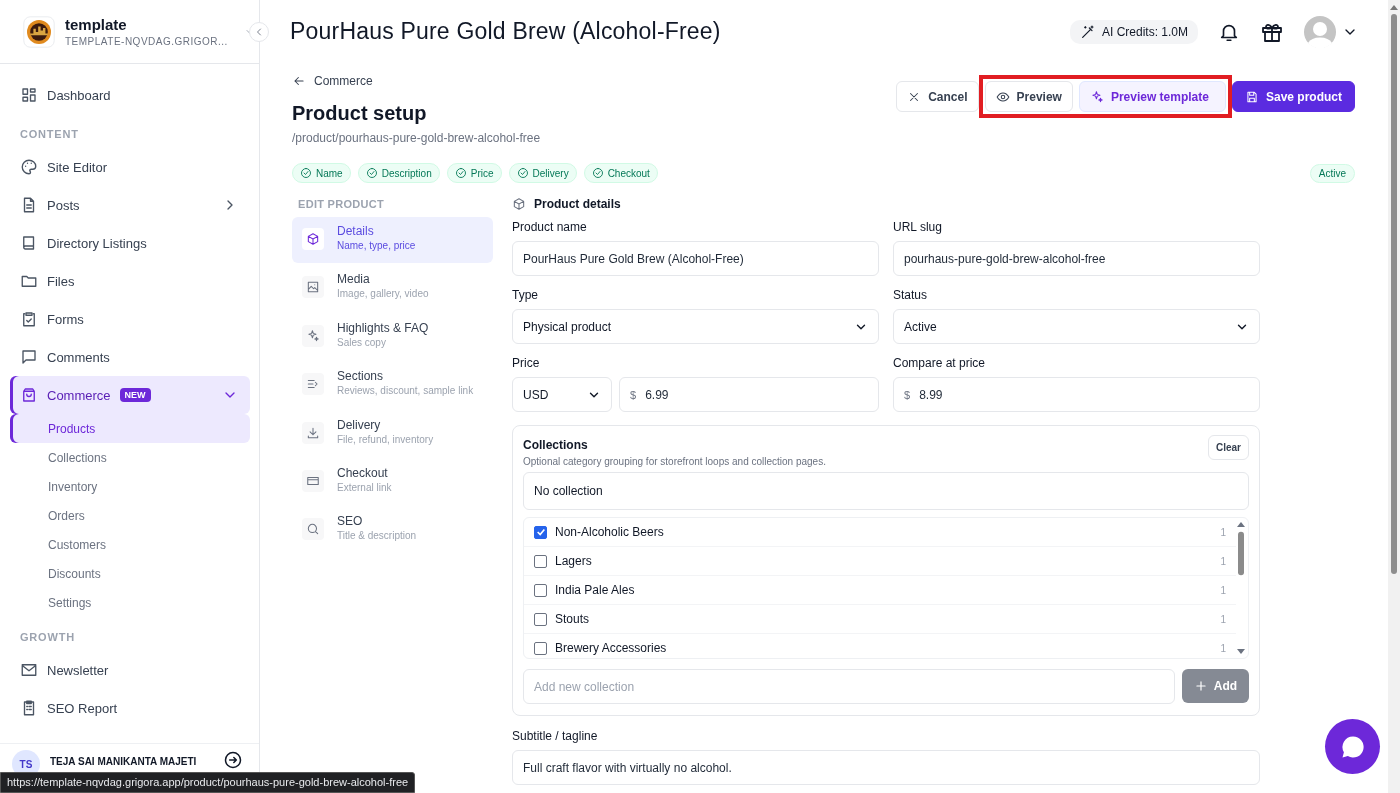  I want to click on product-name-field: PourHaus Pure Gold Brew (Alcohol-Free), so click(695, 258).